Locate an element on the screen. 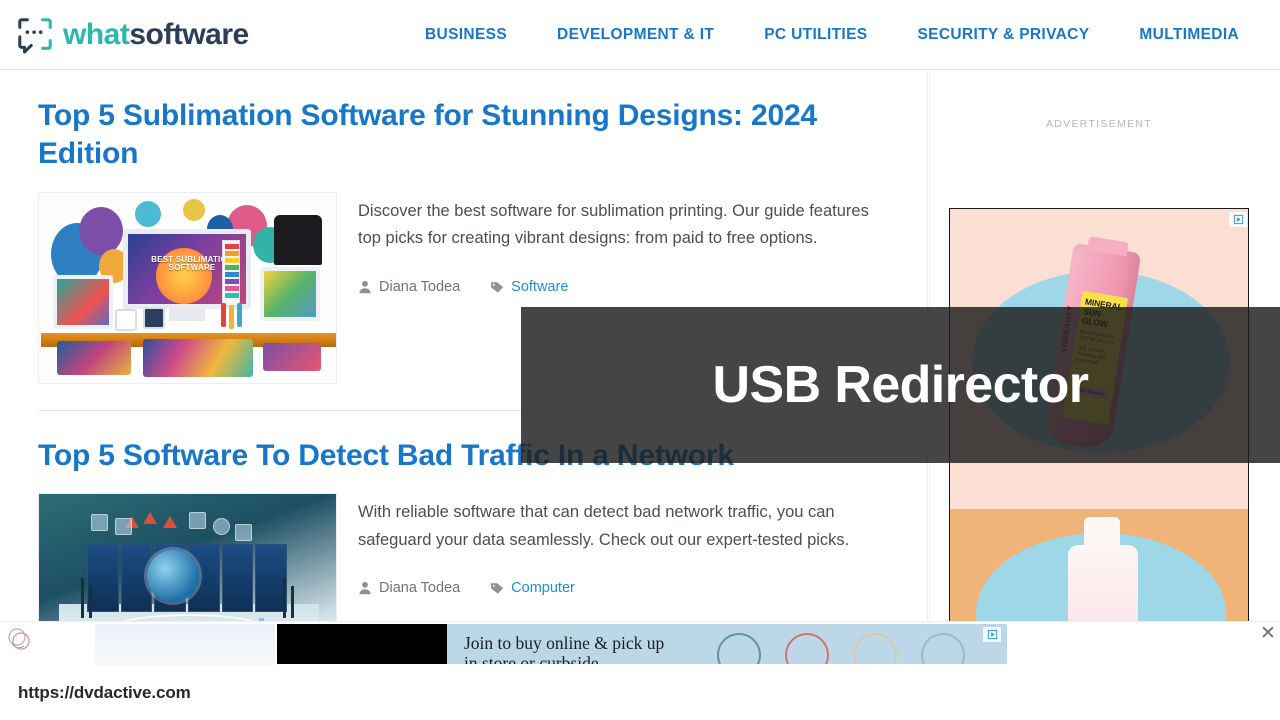 This screenshot has width=1280, height=720. ad-circle-icons is located at coordinates (852, 644).